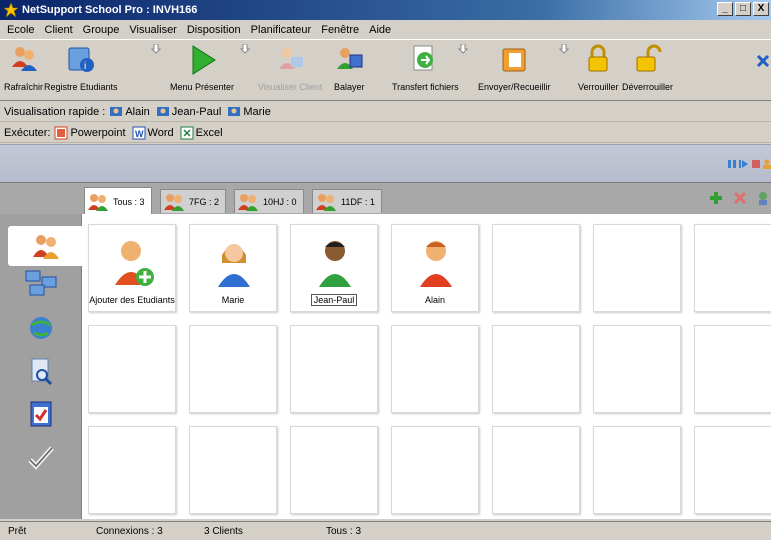 The image size is (771, 540). Describe the element at coordinates (81, 67) in the screenshot. I see `student-register-button: i Registre Etudiants` at that location.